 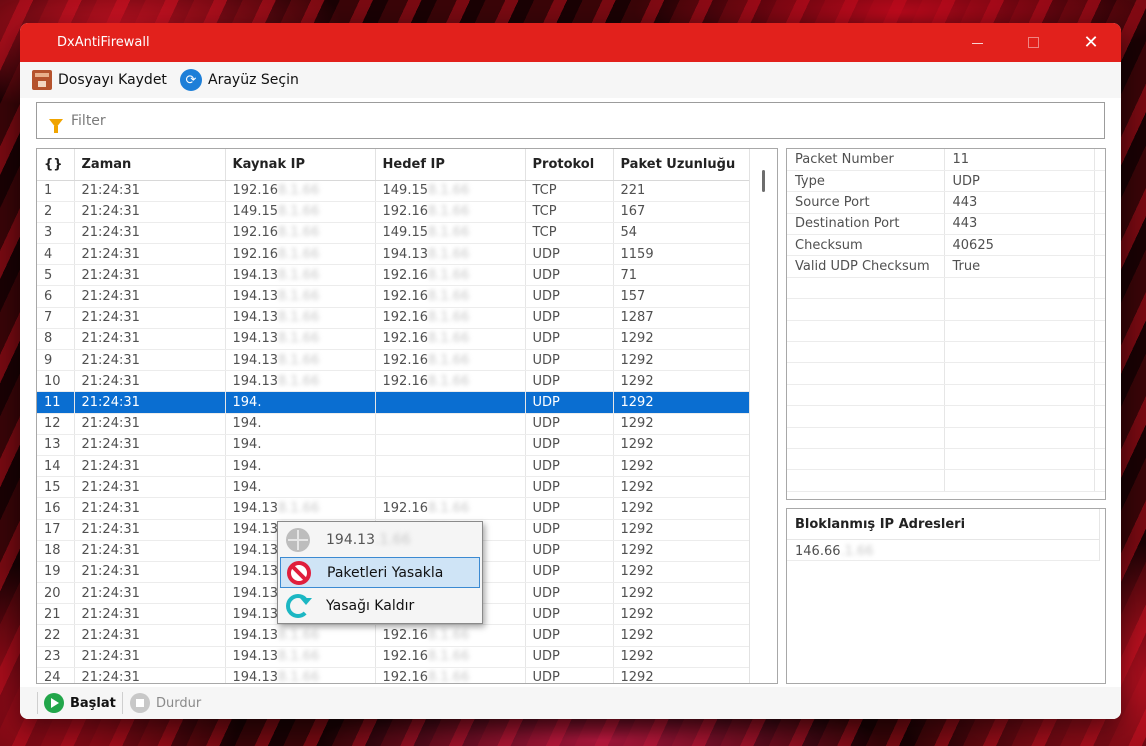 What do you see at coordinates (866, 202) in the screenshot?
I see `property-key: Source Port` at bounding box center [866, 202].